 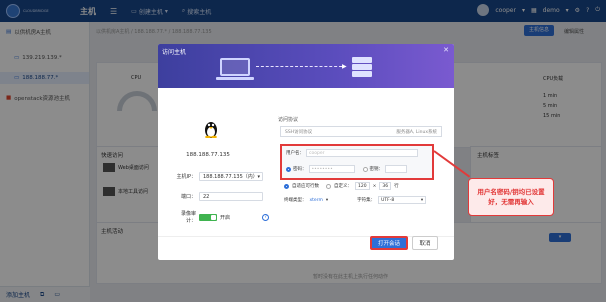 What do you see at coordinates (305, 186) in the screenshot?
I see `adaptive-label: 自适应可行数` at bounding box center [305, 186].